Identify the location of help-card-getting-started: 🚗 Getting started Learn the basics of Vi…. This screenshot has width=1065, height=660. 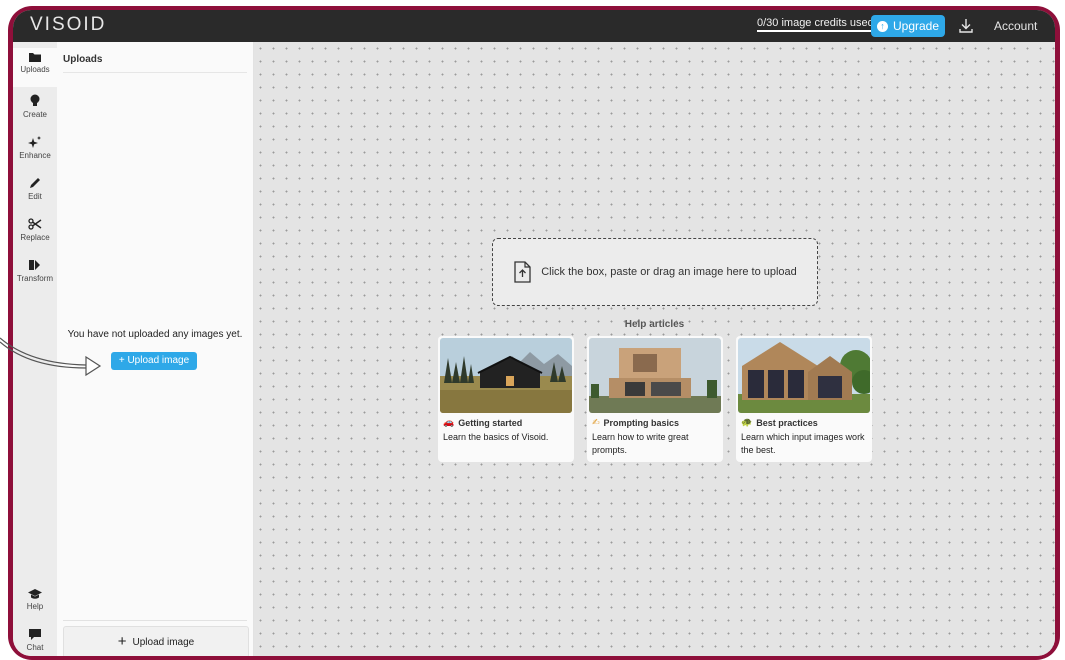
(506, 399).